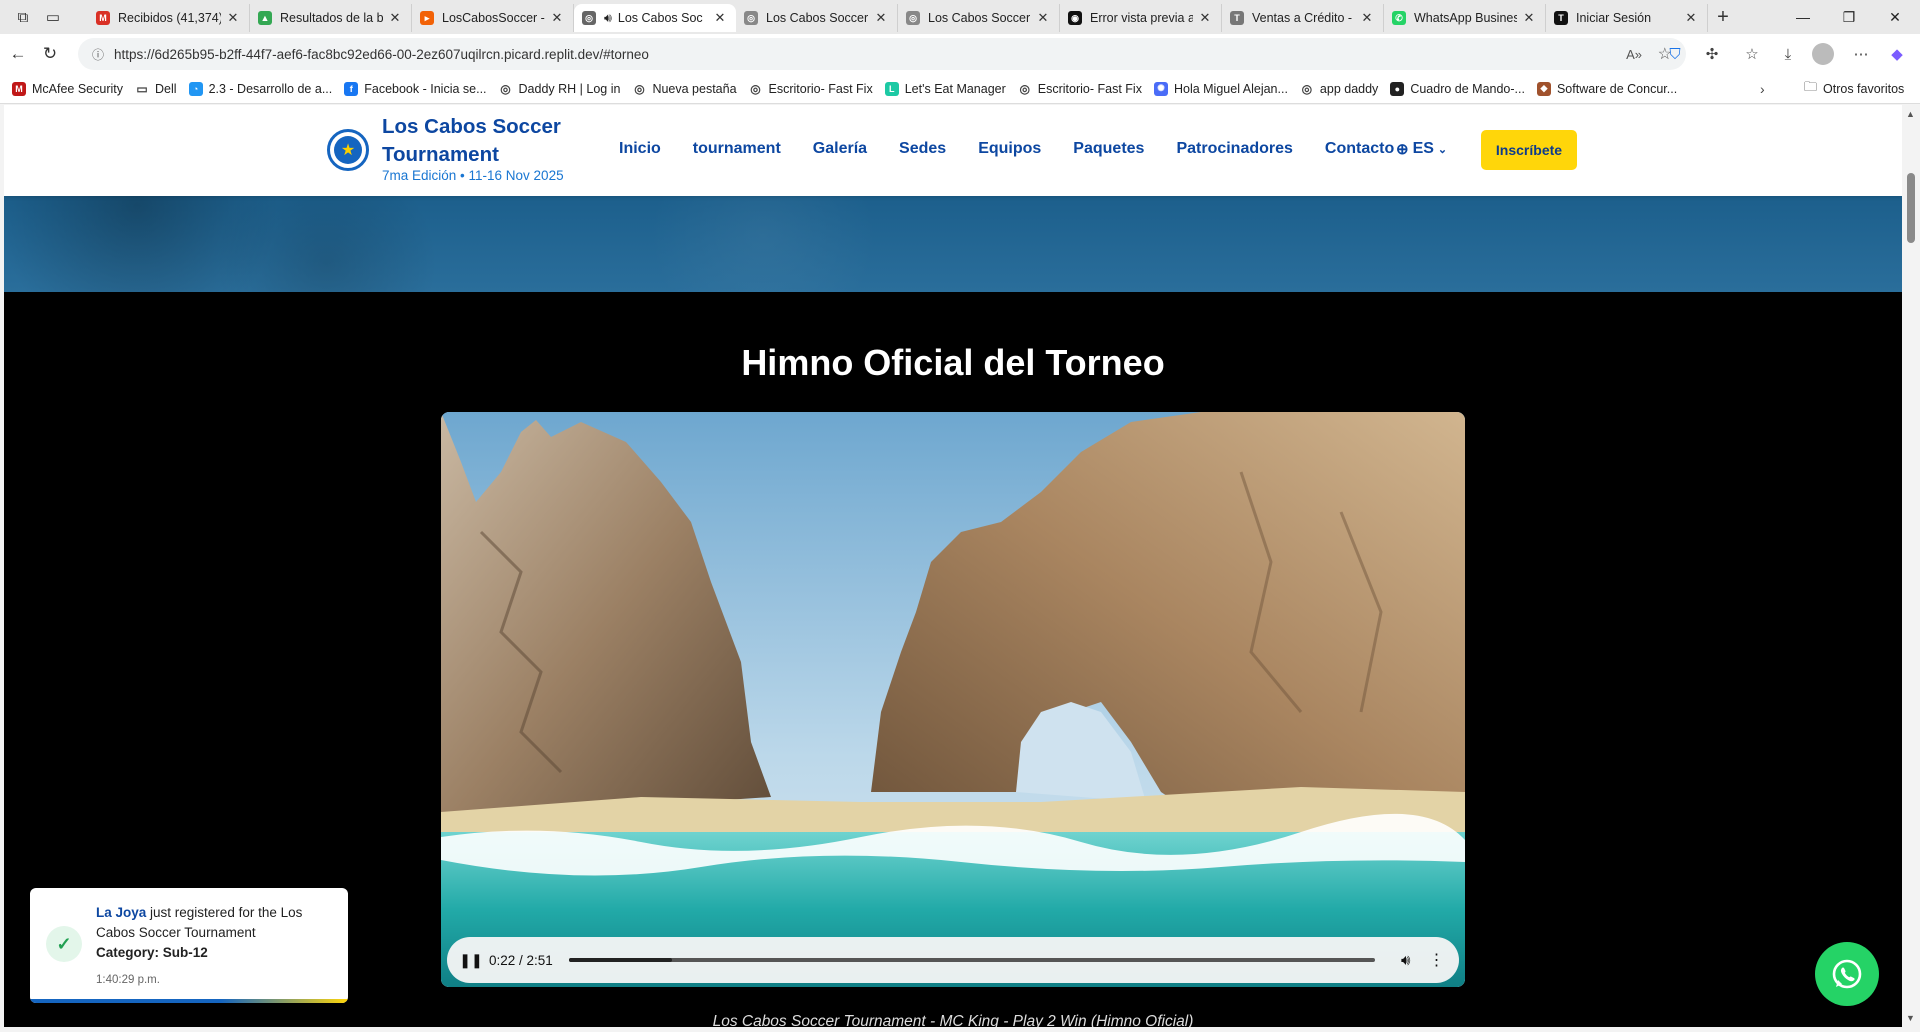 The width and height of the screenshot is (1920, 1032). Describe the element at coordinates (351, 88) in the screenshot. I see `bookmark-icon: f` at that location.